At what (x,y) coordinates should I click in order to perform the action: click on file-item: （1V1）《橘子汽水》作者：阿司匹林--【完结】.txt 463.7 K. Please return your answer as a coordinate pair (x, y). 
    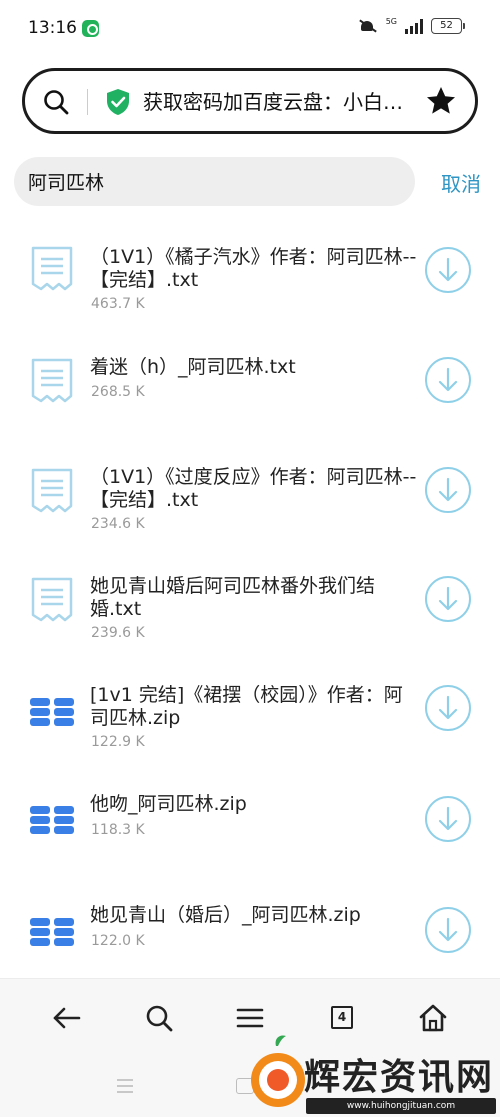
    Looking at the image, I should click on (250, 276).